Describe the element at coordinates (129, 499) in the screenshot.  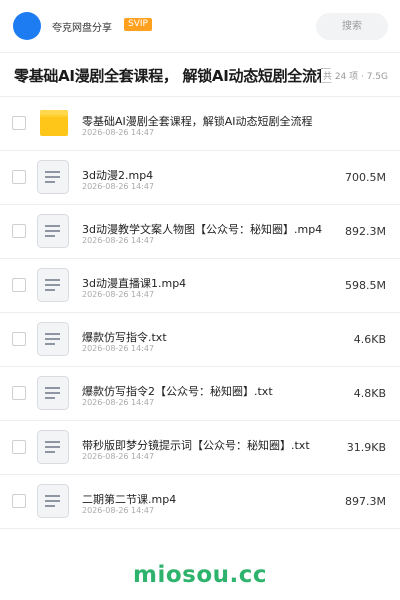
I see `file-name: 二期第二节课.mp4` at that location.